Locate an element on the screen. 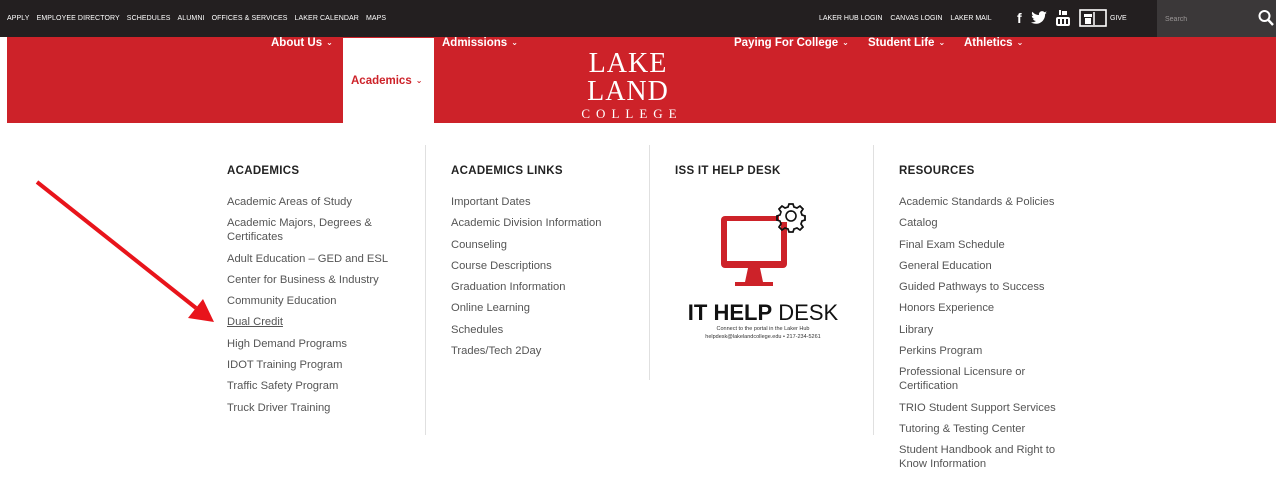  menu-link: Catalog is located at coordinates (984, 223).